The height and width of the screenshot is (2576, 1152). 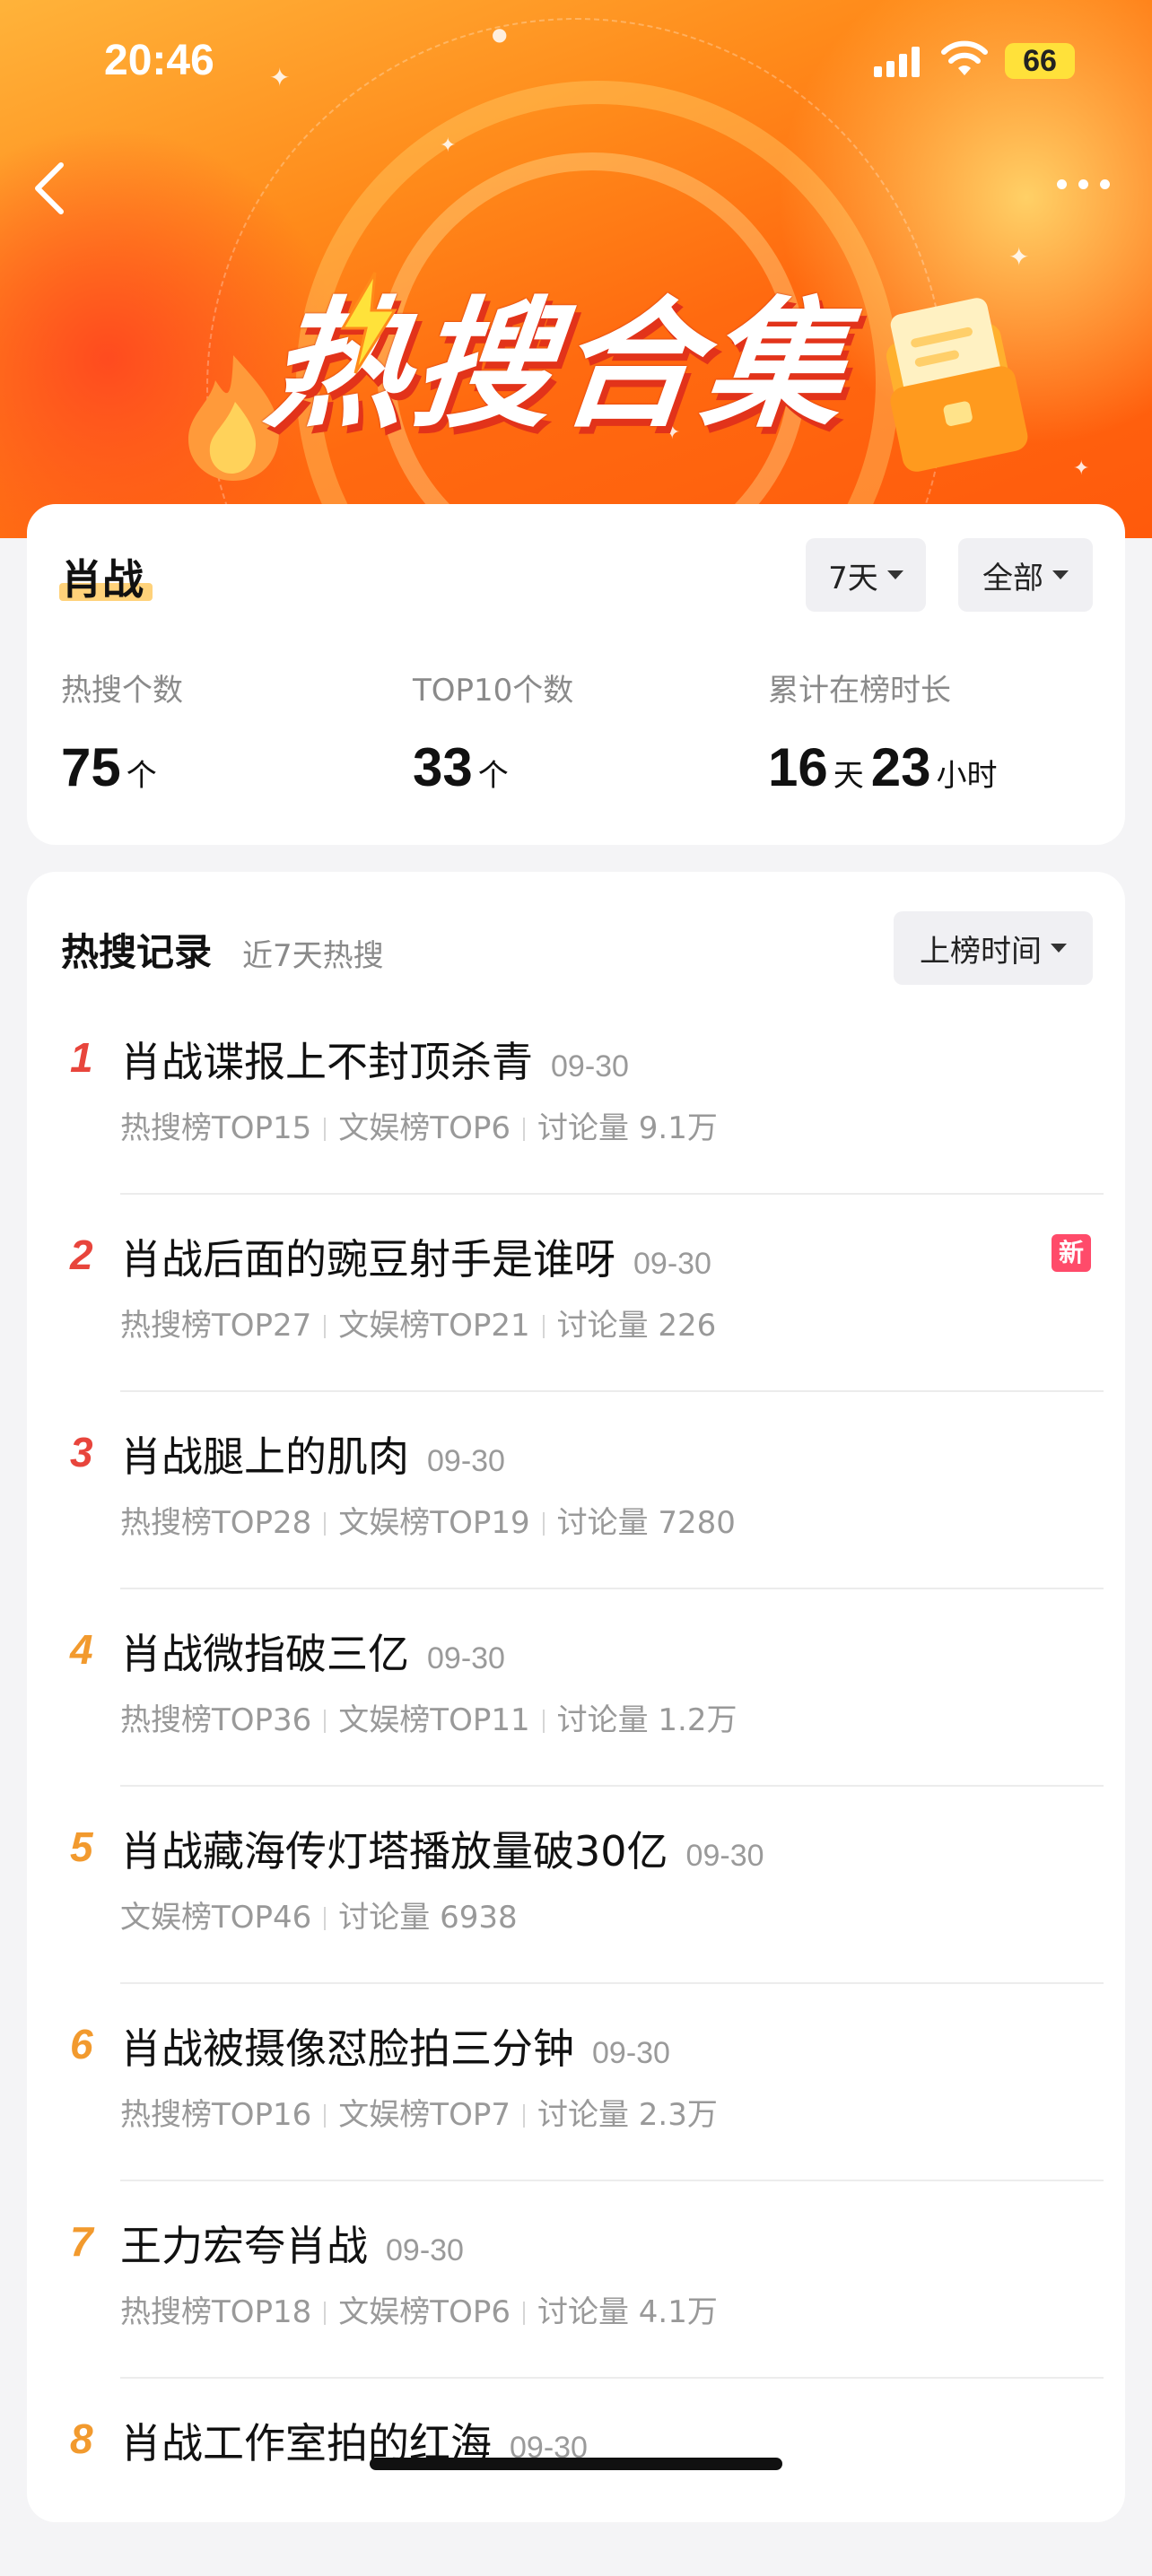 I want to click on days-filter-label: 7天, so click(x=853, y=578).